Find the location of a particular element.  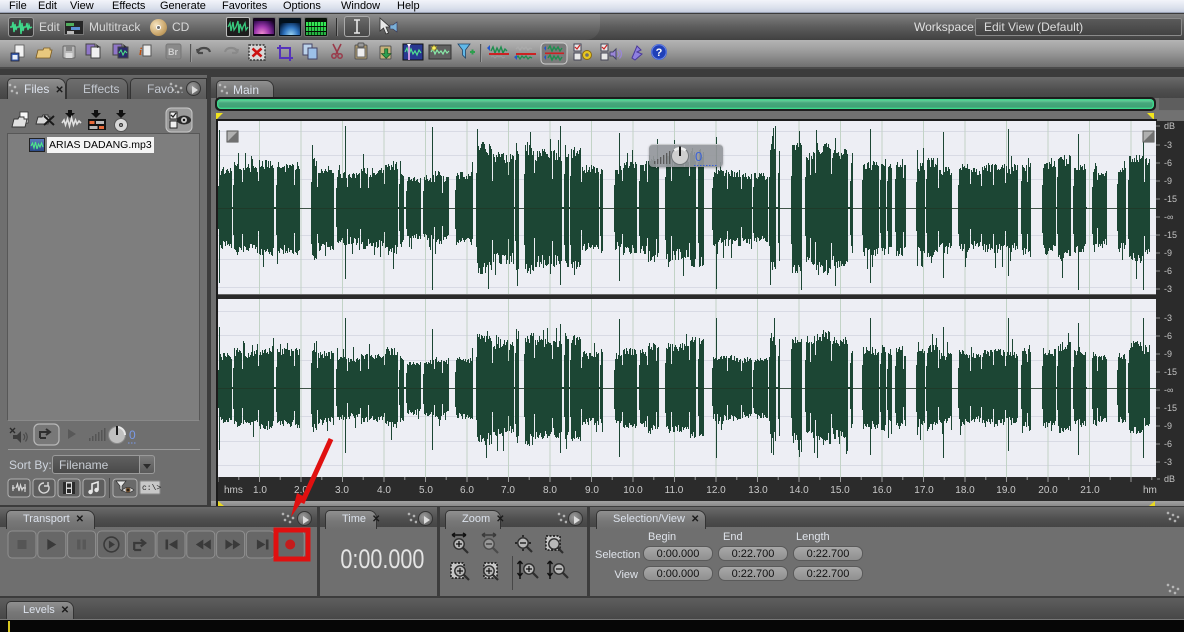

svg-text: 21.0 is located at coordinates (1090, 490).